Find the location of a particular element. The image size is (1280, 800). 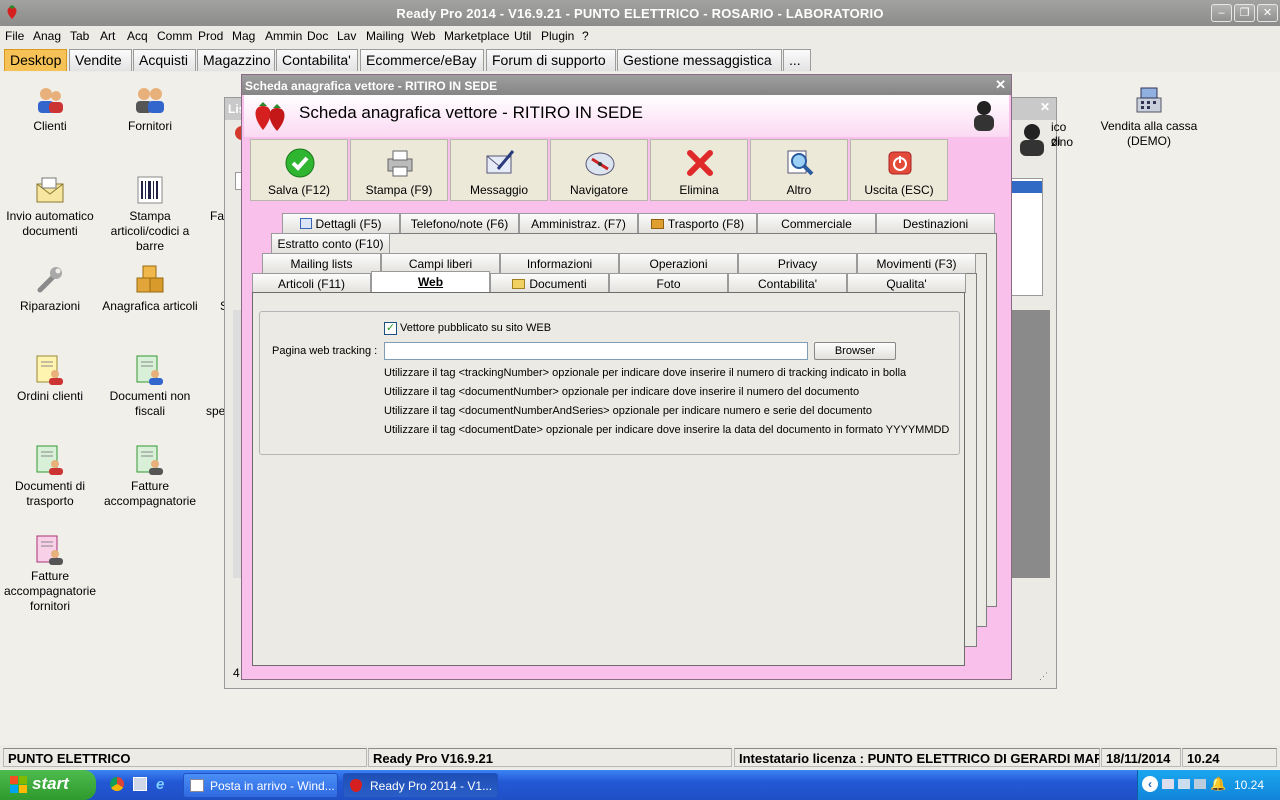

tab-amministraz: Amministraz. (F7) is located at coordinates (578, 223).